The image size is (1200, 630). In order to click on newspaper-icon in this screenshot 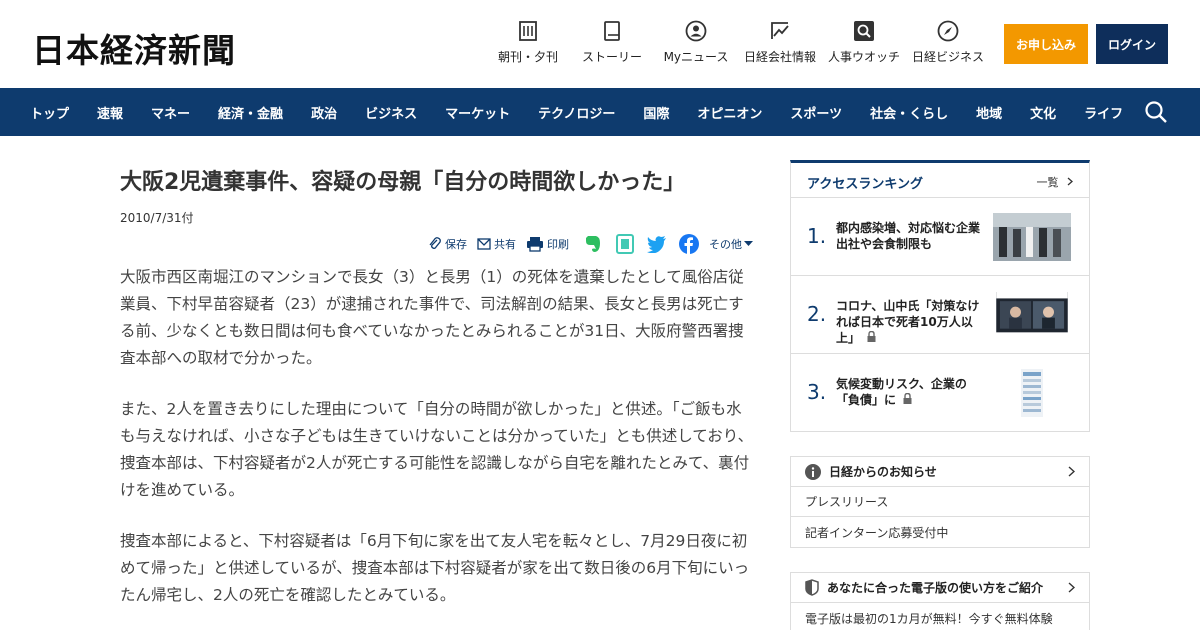, I will do `click(528, 31)`.